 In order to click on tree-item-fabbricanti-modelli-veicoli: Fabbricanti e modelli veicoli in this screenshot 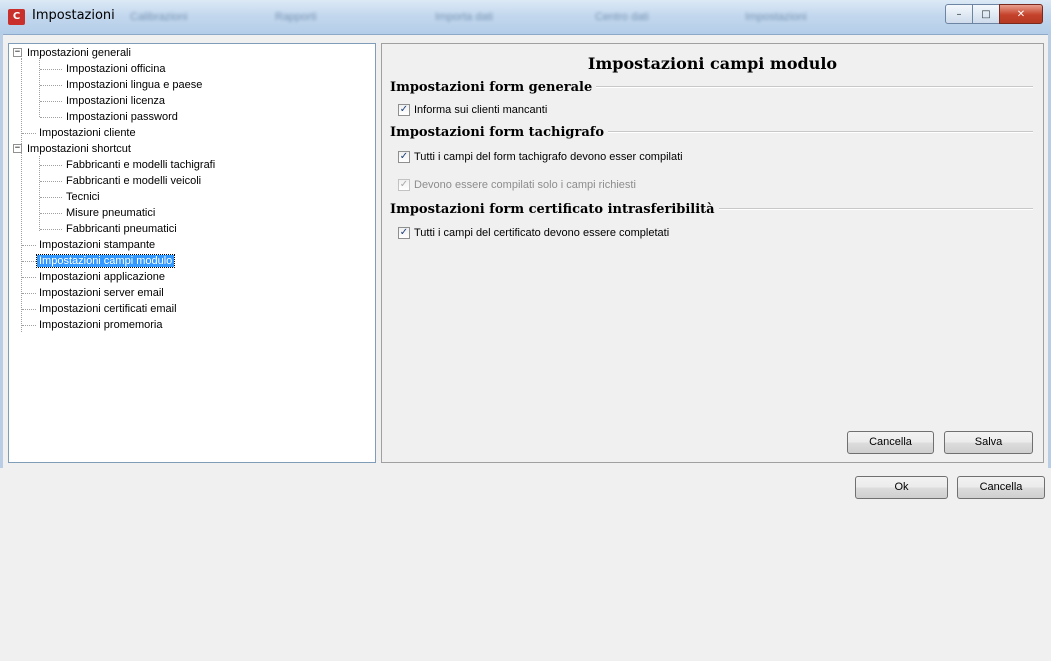, I will do `click(133, 181)`.